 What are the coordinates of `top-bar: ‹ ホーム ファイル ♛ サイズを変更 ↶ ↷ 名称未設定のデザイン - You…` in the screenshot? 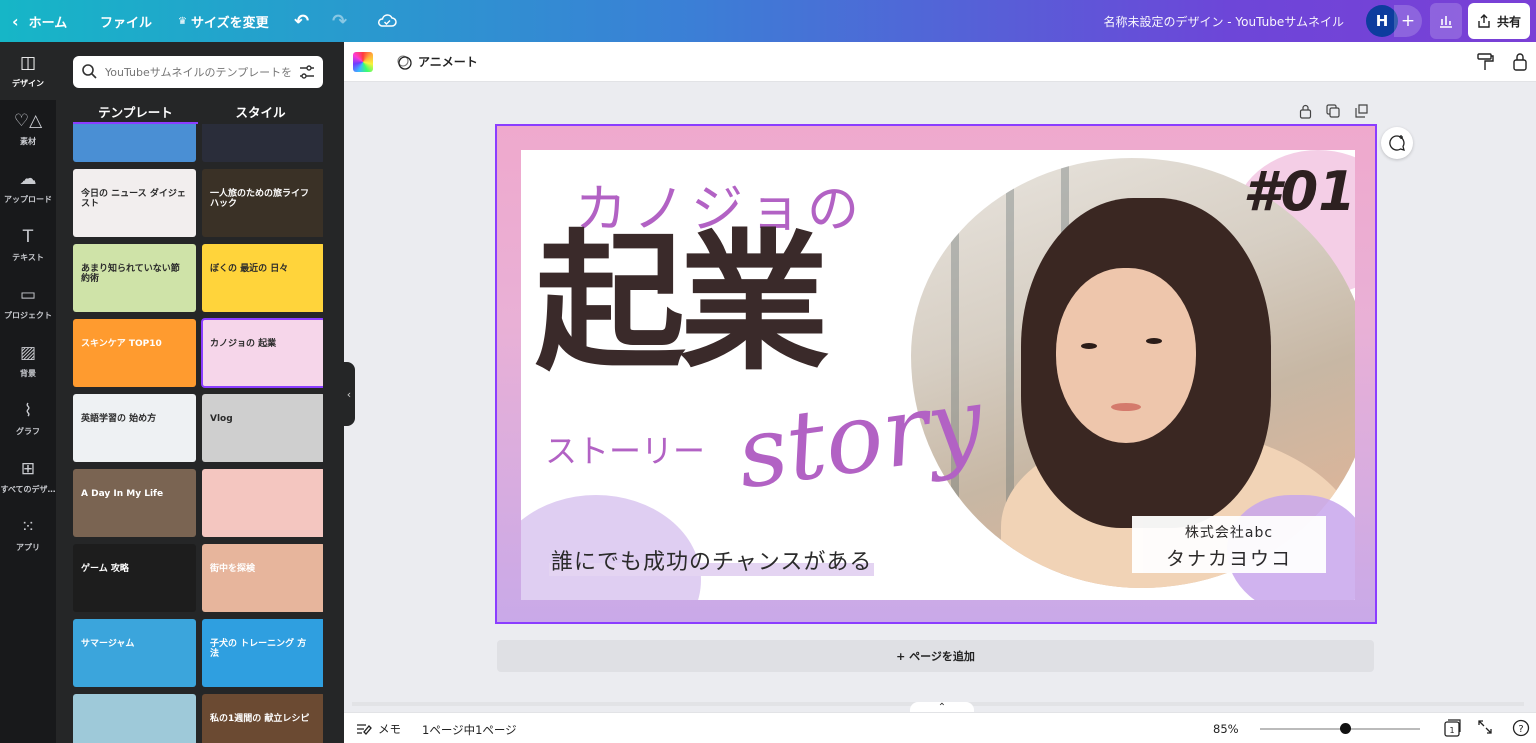 It's located at (768, 21).